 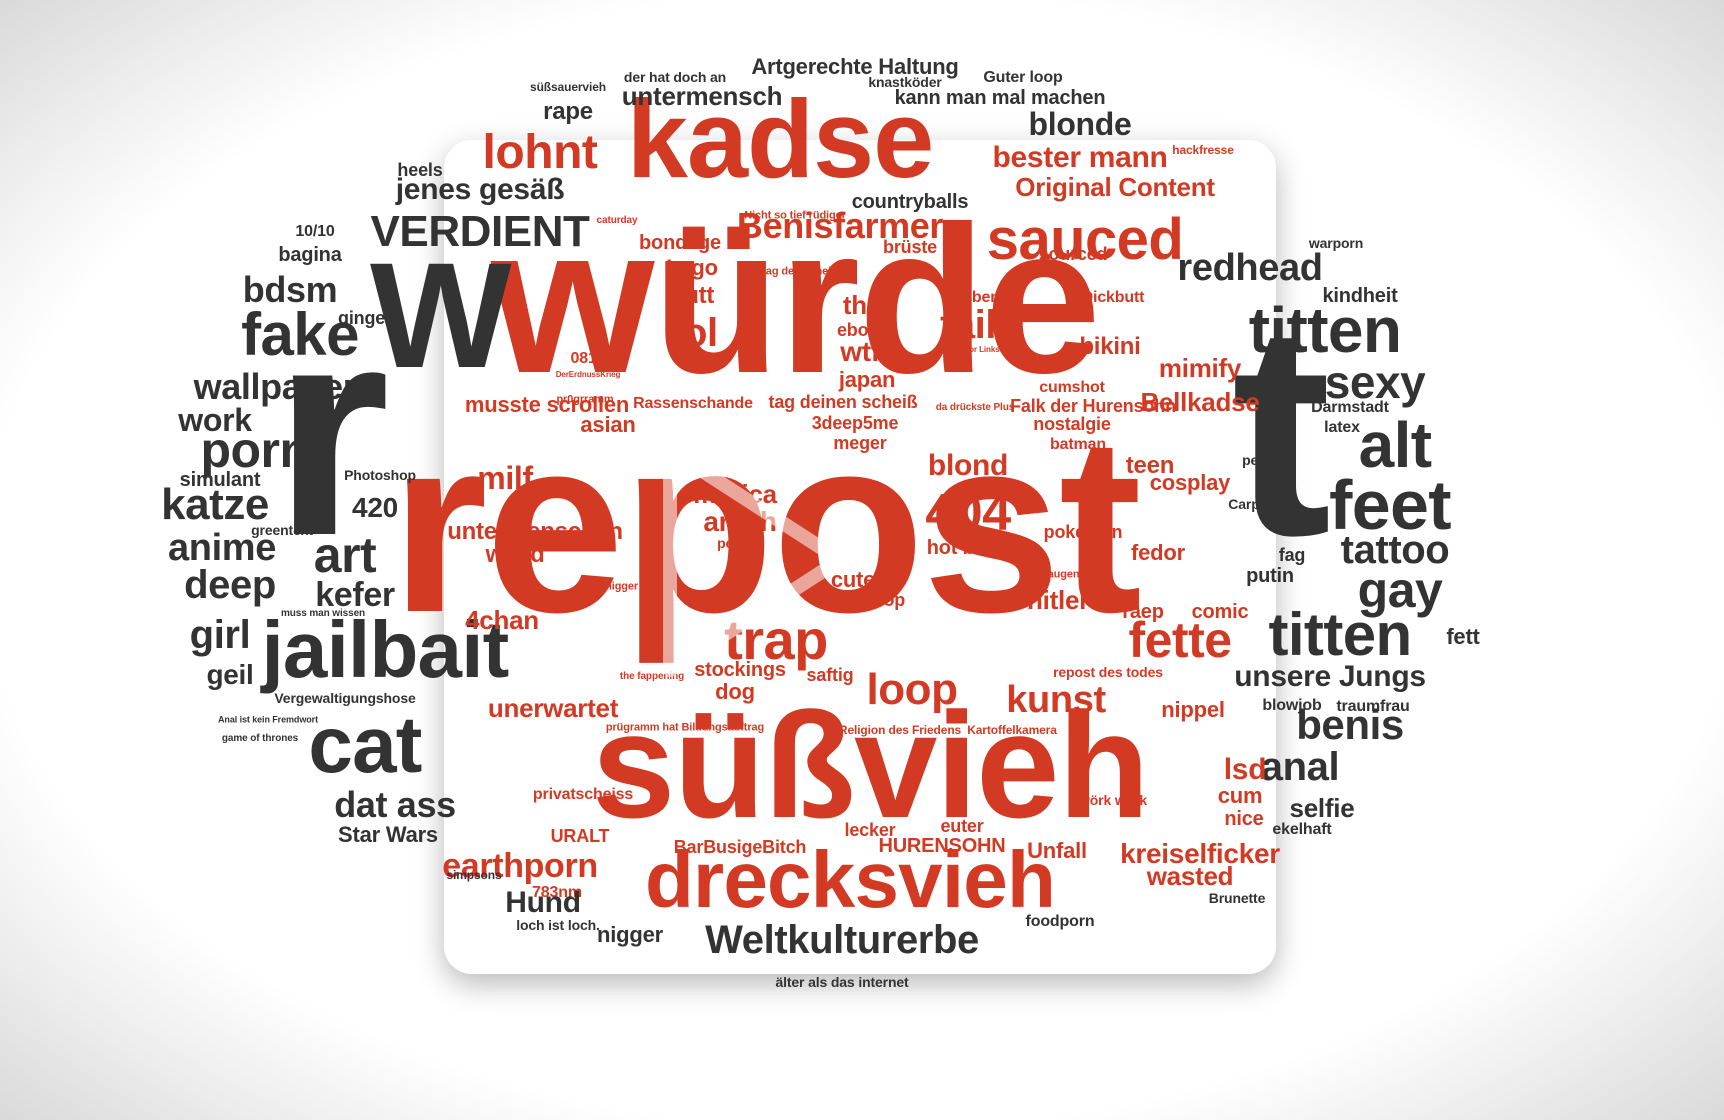 I want to click on cloud-word: caturday, so click(x=617, y=220).